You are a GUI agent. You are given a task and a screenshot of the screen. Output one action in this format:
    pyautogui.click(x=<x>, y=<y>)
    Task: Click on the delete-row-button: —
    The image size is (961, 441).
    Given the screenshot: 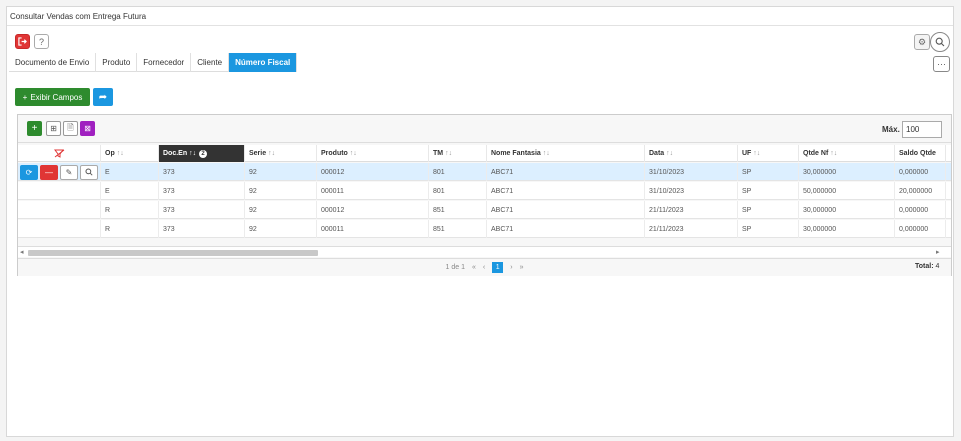 What is the action you would take?
    pyautogui.click(x=49, y=172)
    